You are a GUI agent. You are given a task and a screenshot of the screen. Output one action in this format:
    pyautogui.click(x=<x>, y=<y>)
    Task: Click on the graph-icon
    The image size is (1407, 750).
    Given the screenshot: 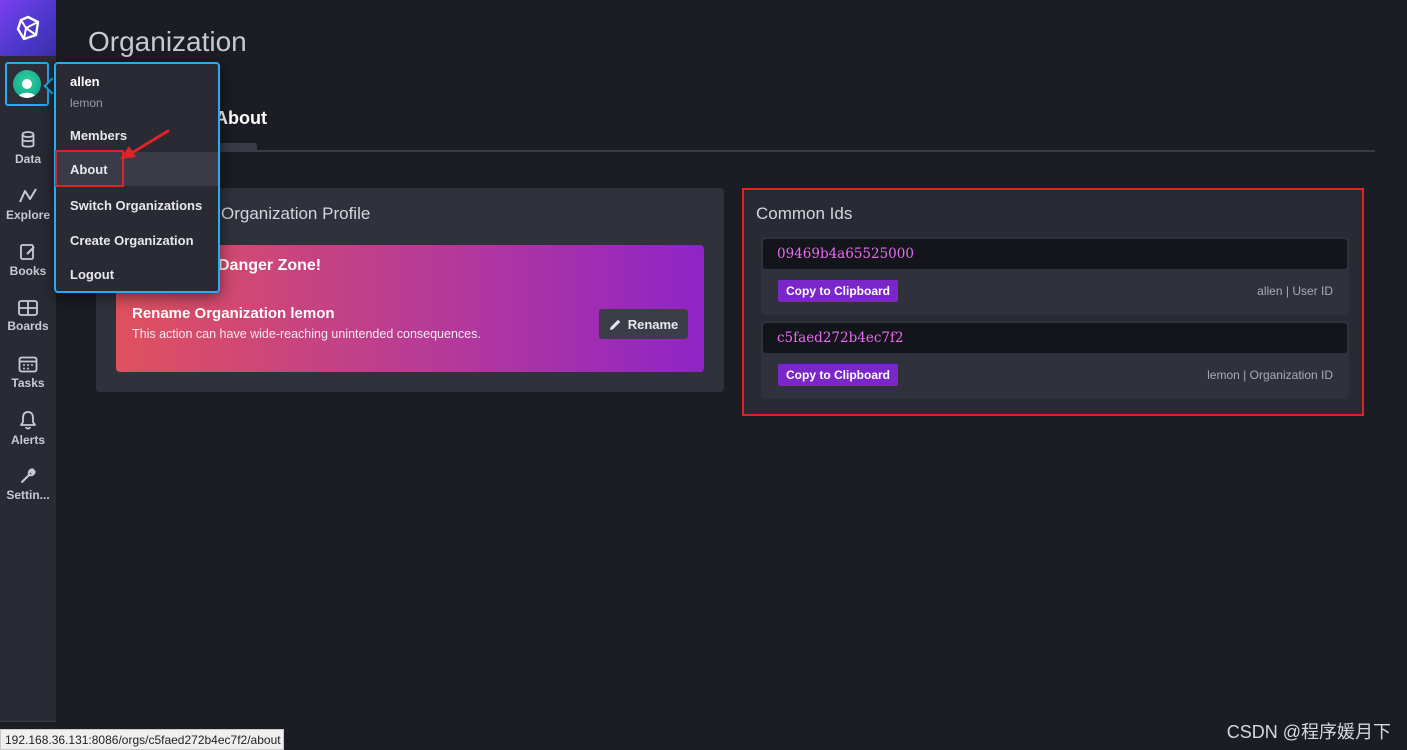 What is the action you would take?
    pyautogui.click(x=28, y=194)
    